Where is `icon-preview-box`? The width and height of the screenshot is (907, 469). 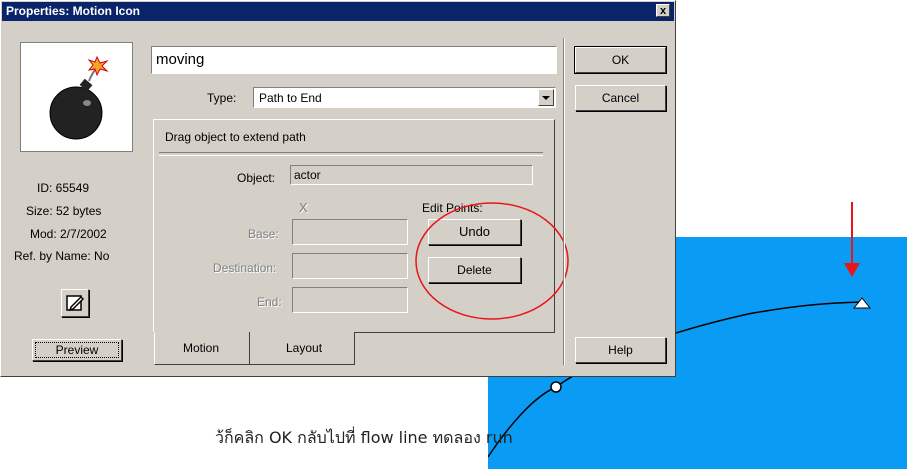 icon-preview-box is located at coordinates (76, 97).